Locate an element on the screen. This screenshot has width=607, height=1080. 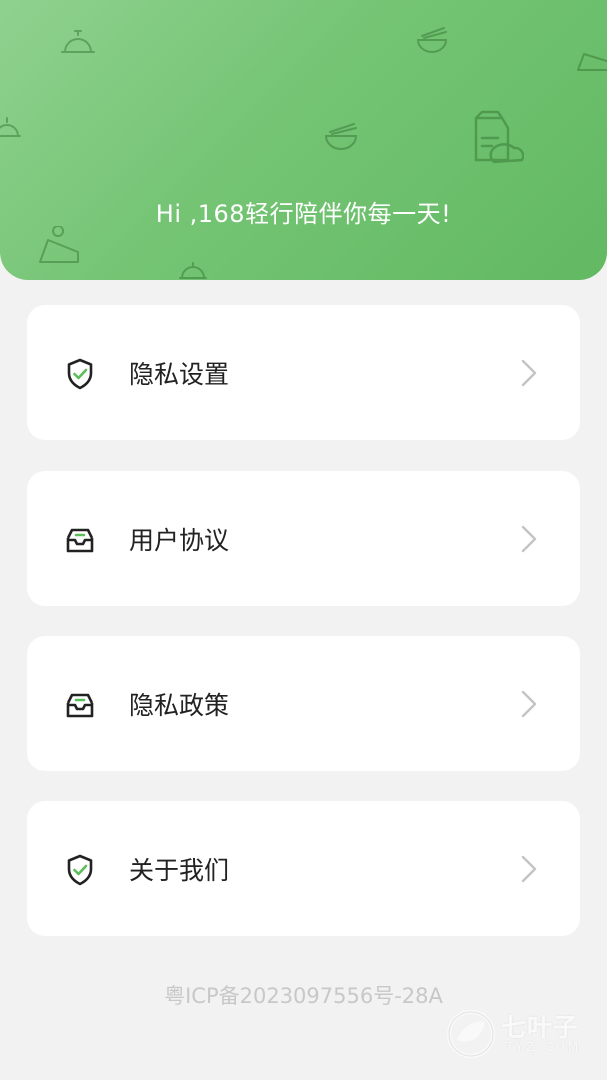
menu-item-label: 关于我们 is located at coordinates (179, 870).